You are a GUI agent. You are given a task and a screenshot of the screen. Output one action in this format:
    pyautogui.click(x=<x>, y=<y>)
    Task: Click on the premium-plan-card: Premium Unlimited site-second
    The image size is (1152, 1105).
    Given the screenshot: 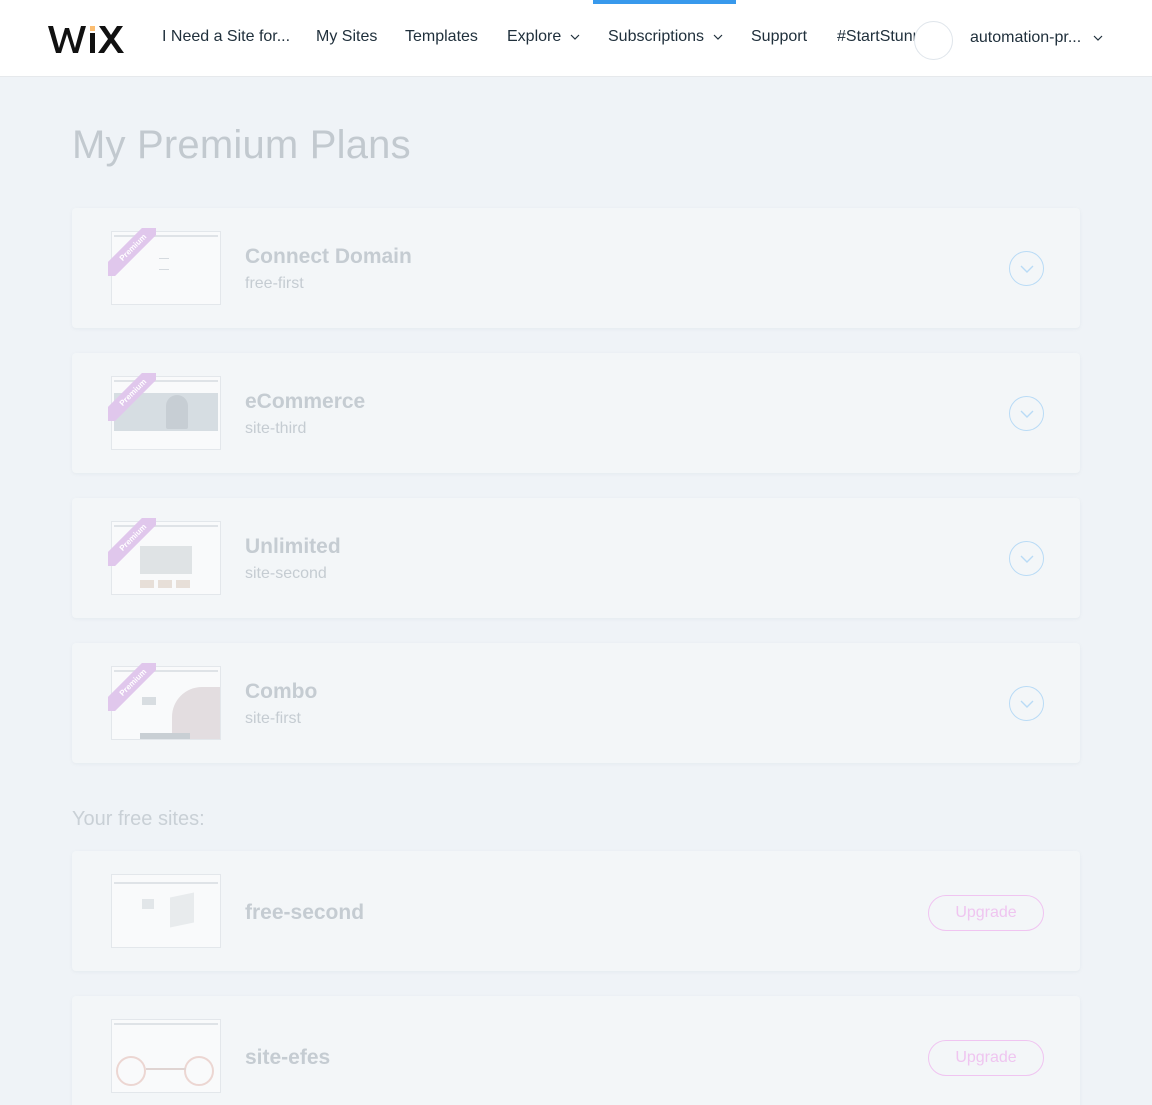 What is the action you would take?
    pyautogui.click(x=576, y=558)
    